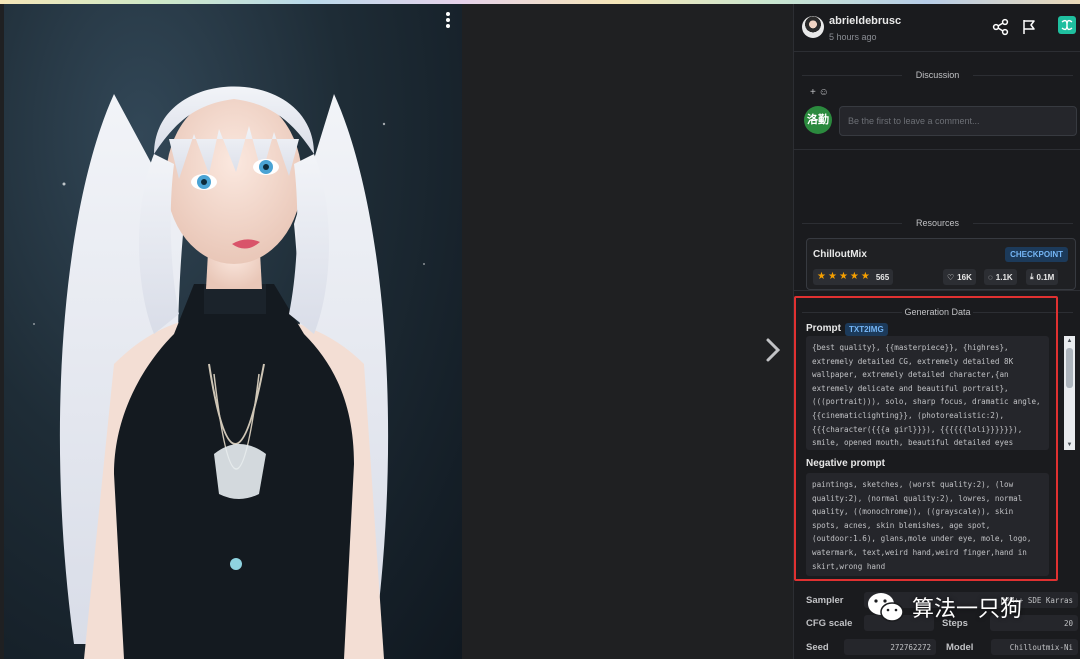 The height and width of the screenshot is (659, 1080). I want to click on scroll-down-icon: ▼, so click(1069, 445).